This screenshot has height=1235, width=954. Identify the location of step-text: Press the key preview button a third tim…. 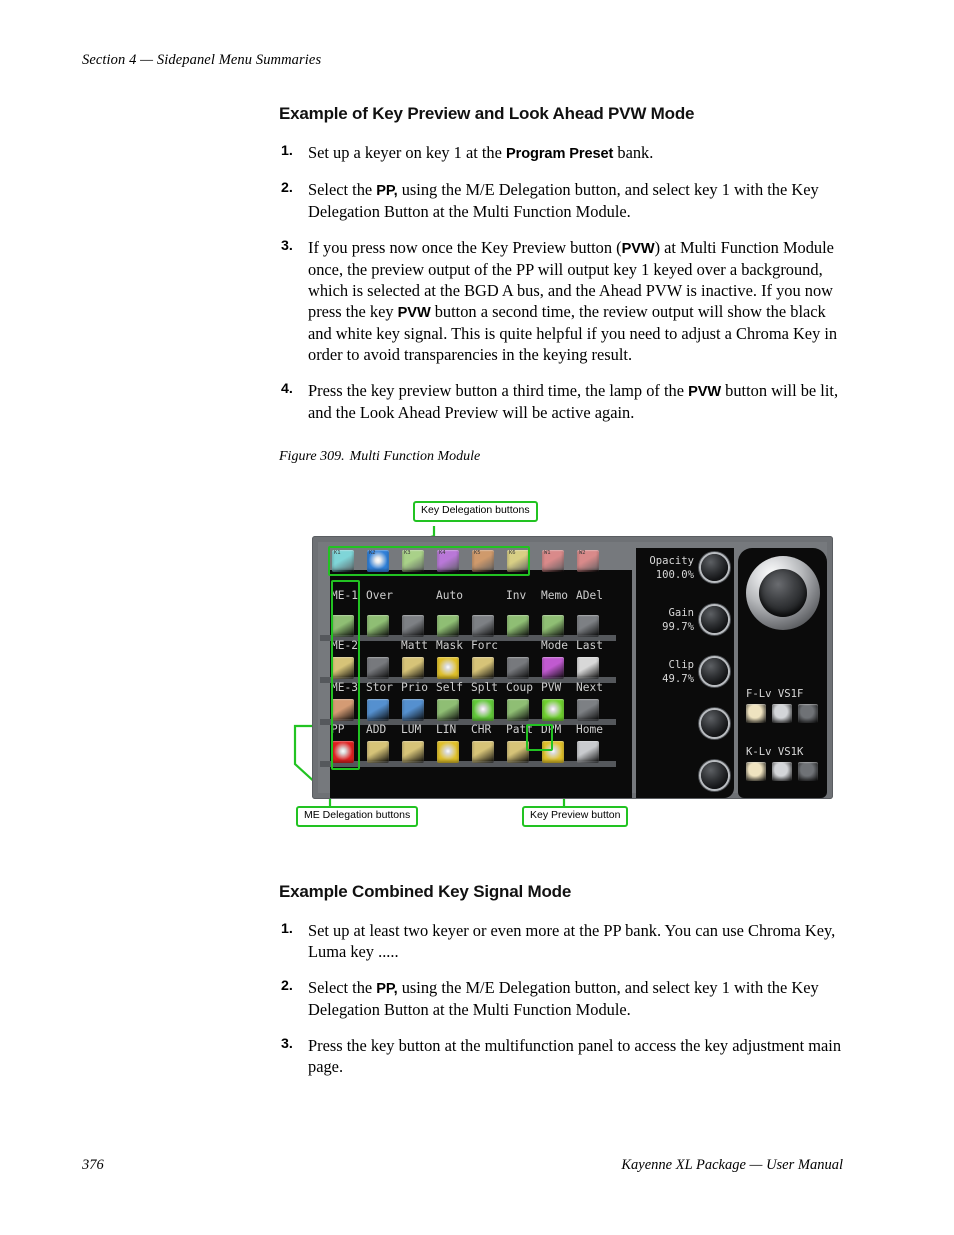
(573, 401).